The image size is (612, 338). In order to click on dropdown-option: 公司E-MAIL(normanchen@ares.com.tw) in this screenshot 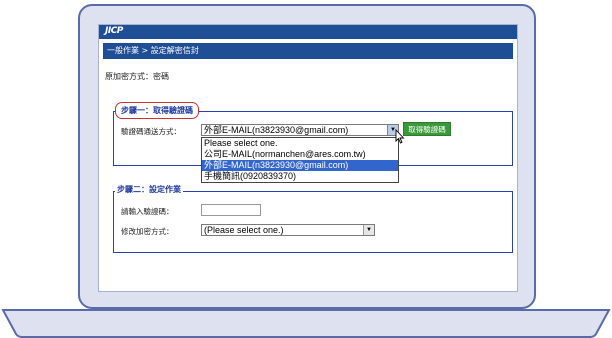, I will do `click(300, 154)`.